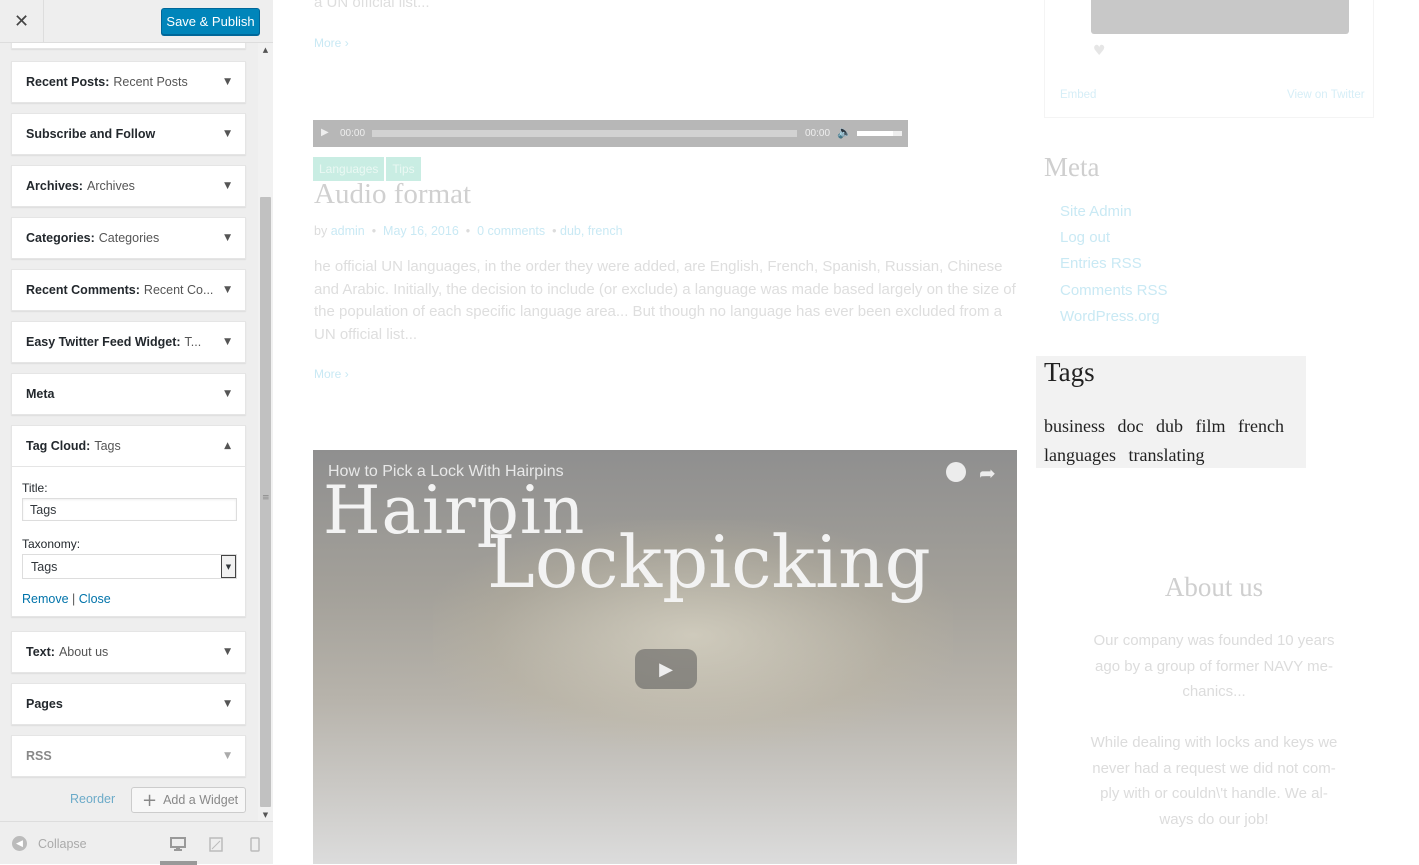  I want to click on widget-header: Recent Posts: Recent Posts ▼, so click(128, 82).